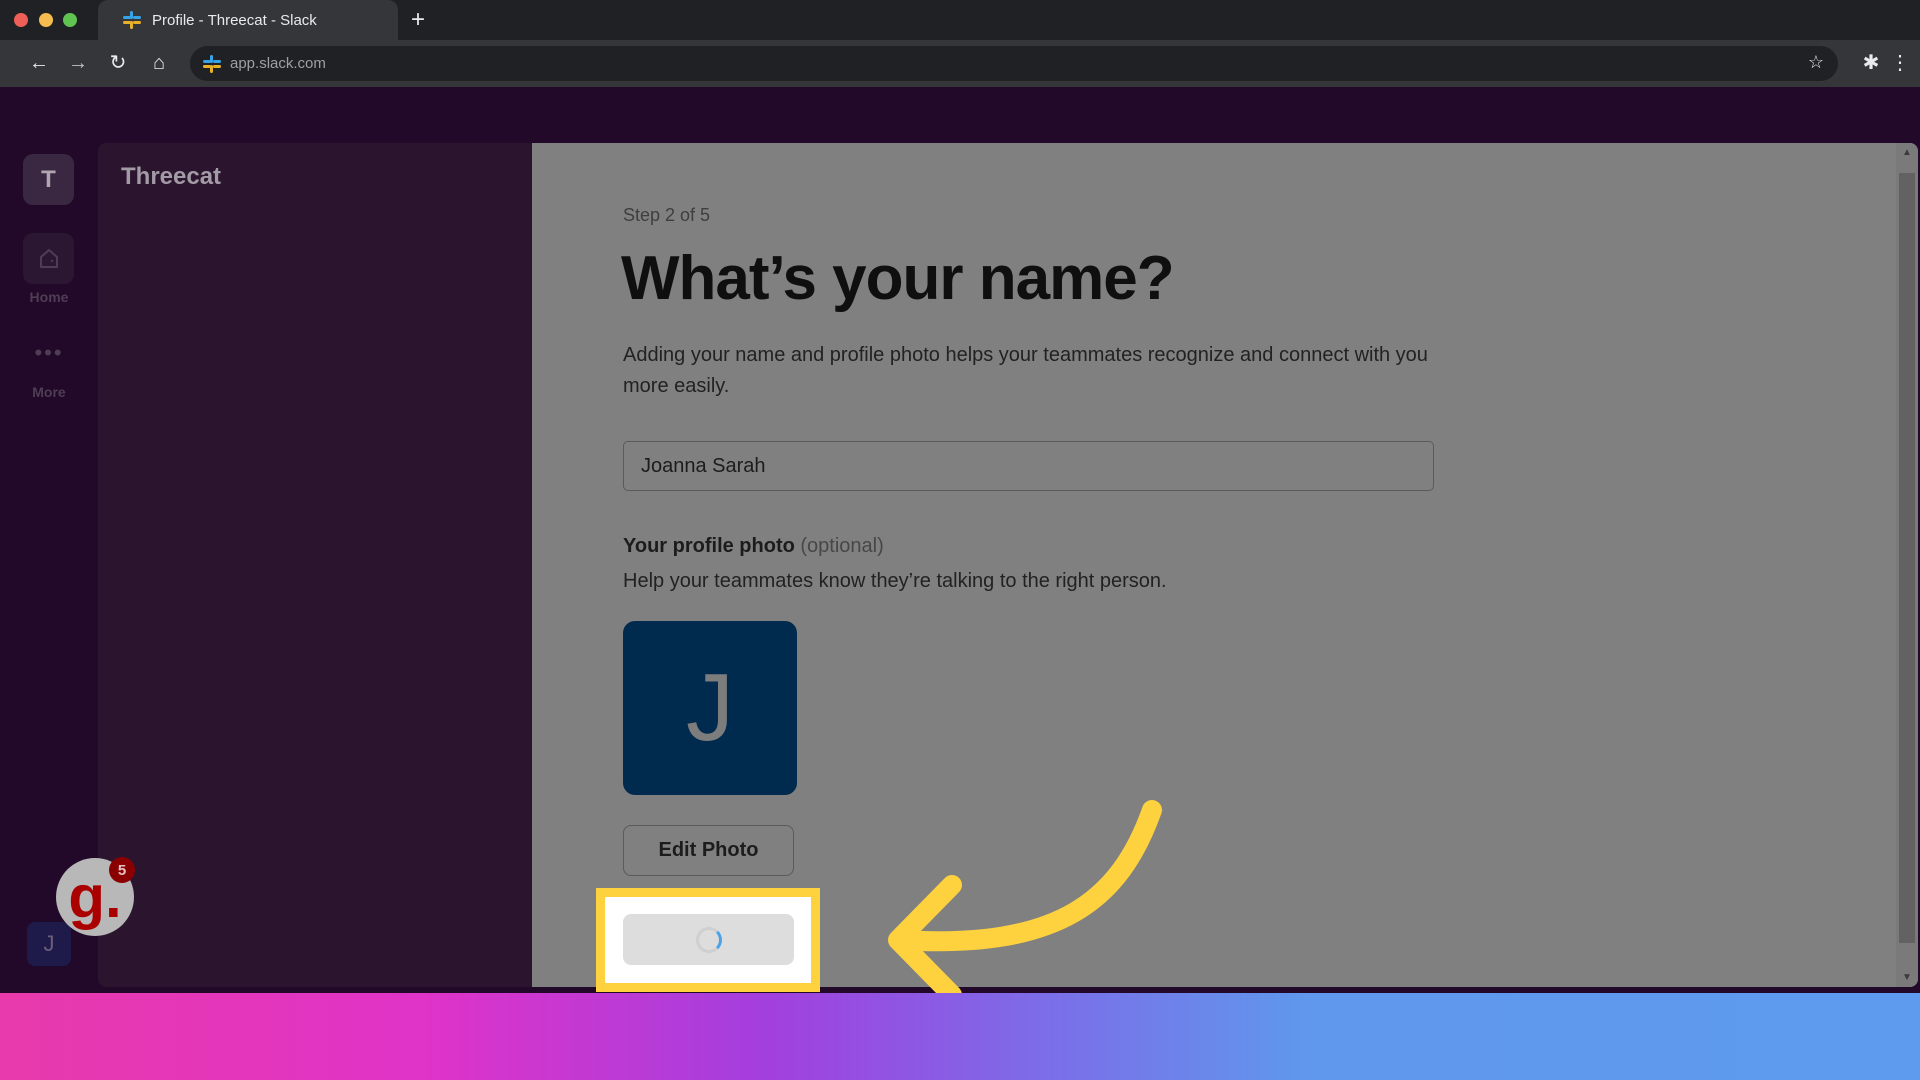 The height and width of the screenshot is (1080, 1920). I want to click on browser-menu-icon: ⋮, so click(1900, 63).